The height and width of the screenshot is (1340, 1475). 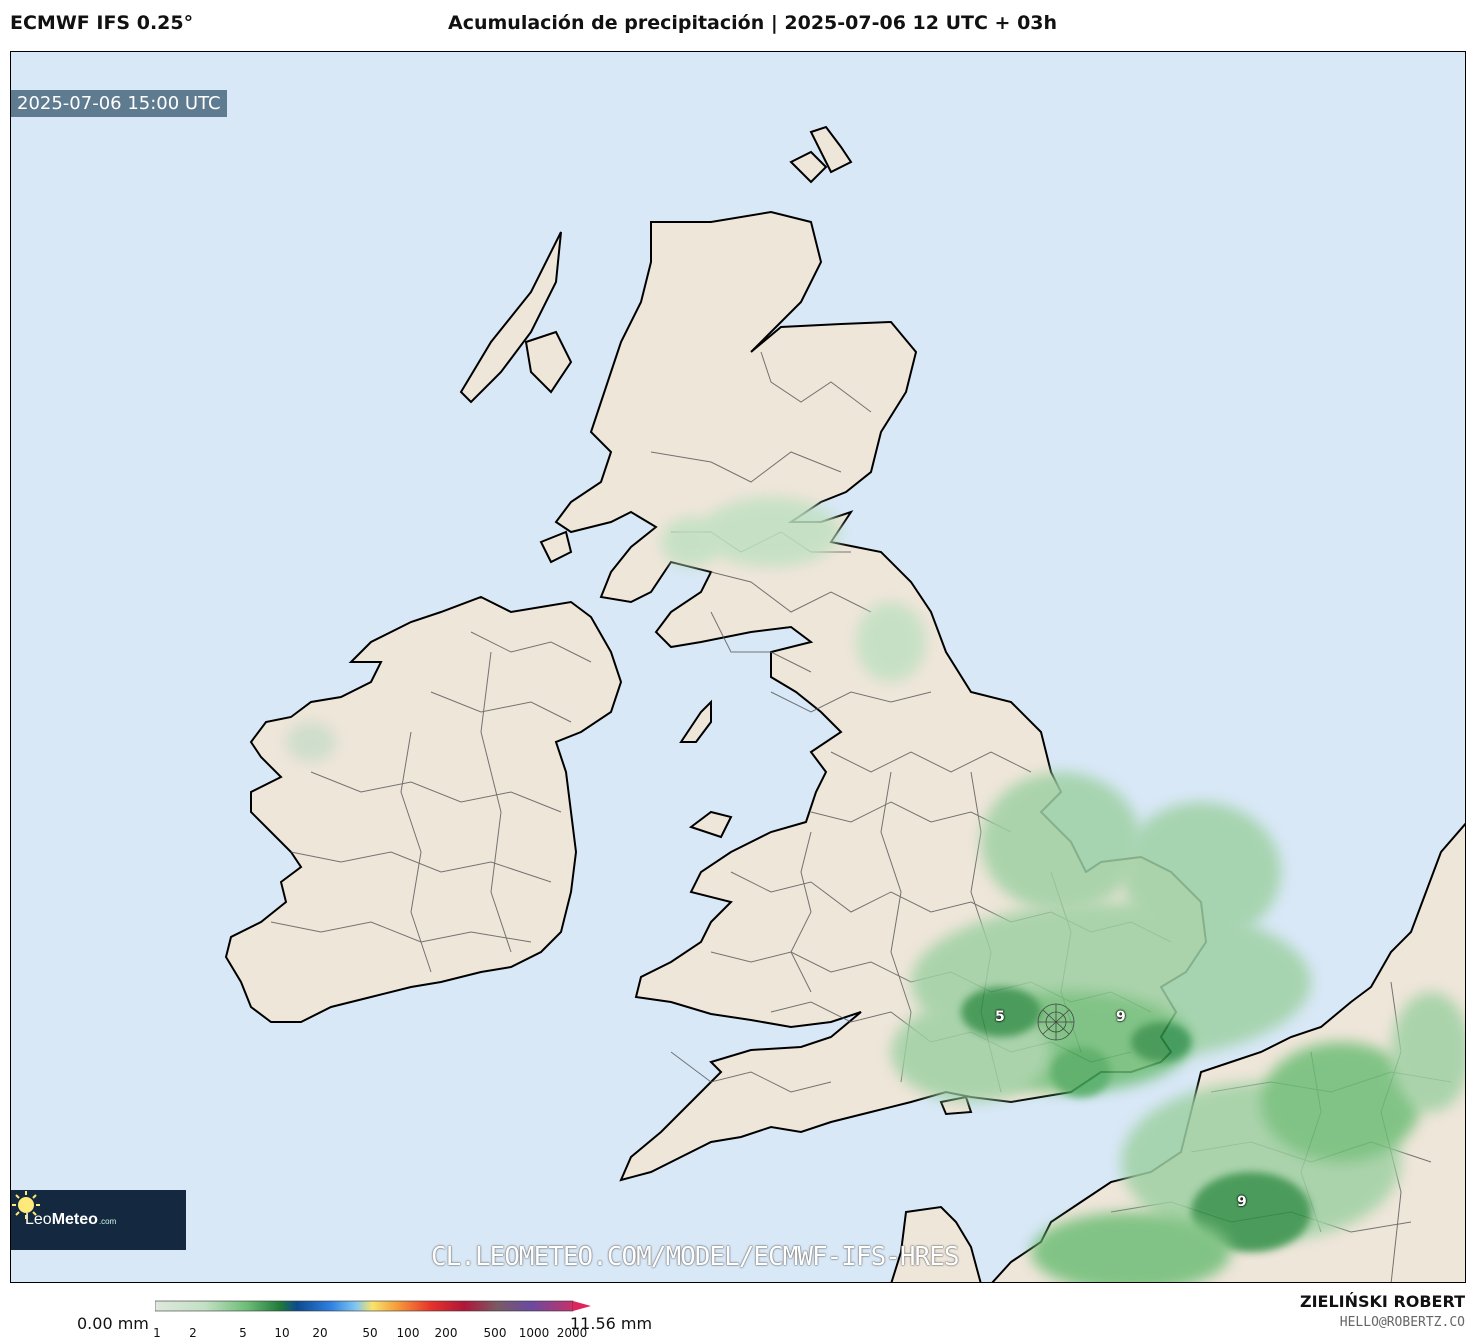 I want to click on watermark-url: CL.LEOMETEO.COM/MODEL/ECMWF-IFS-HRES, so click(x=695, y=1257).